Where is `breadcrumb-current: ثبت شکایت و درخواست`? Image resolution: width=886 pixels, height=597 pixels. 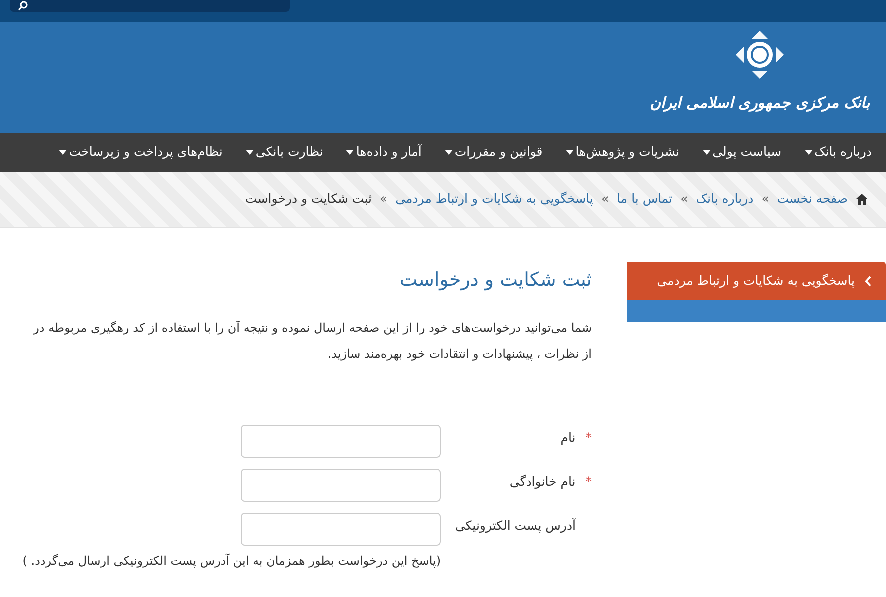
breadcrumb-current: ثبت شکایت و درخواست is located at coordinates (309, 199).